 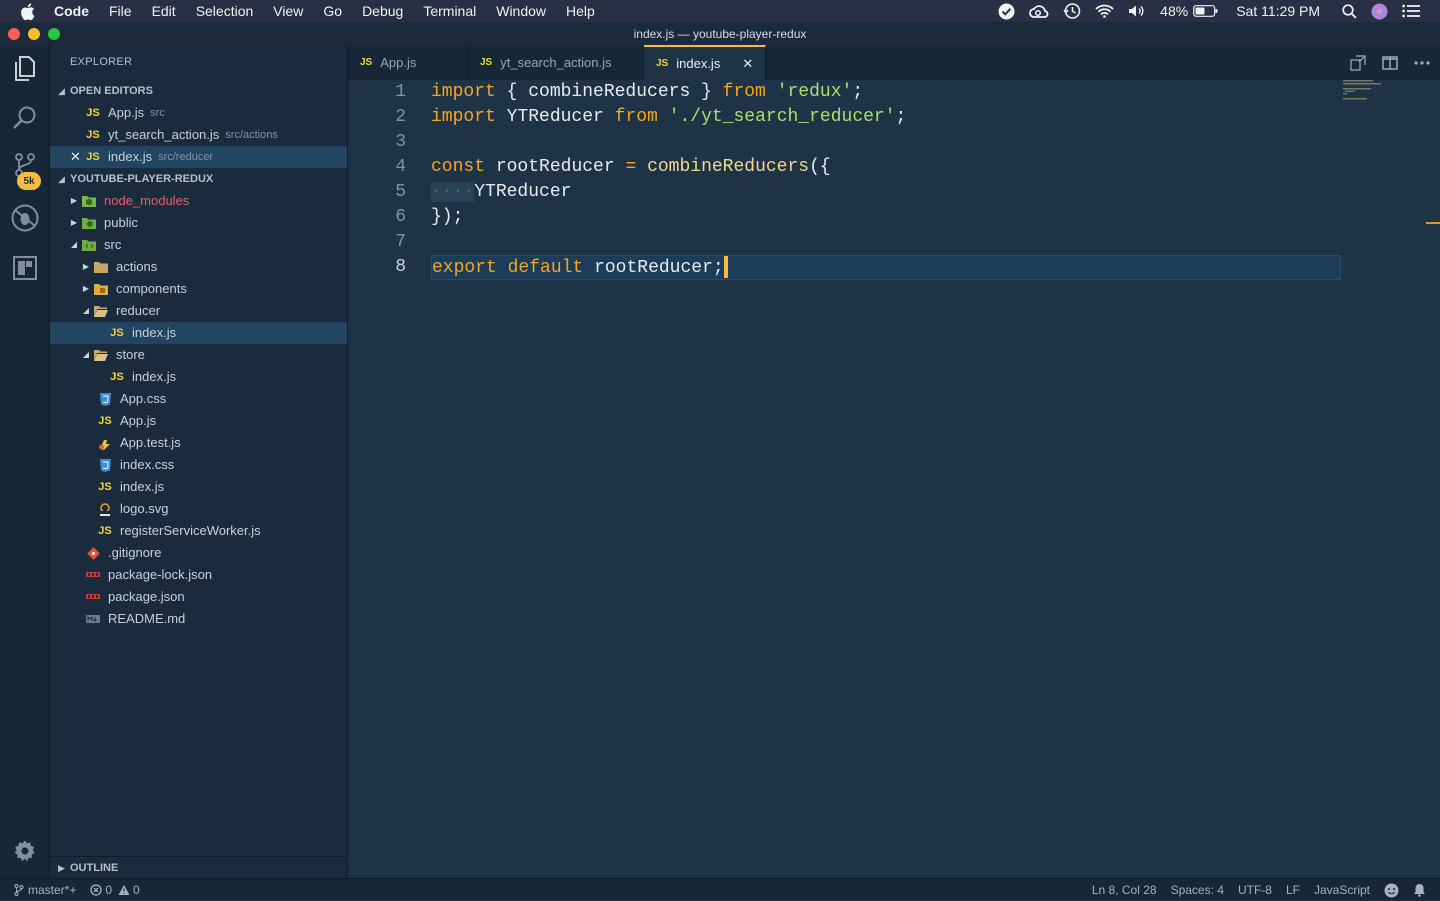 What do you see at coordinates (198, 179) in the screenshot?
I see `project-folder-header: ◢ YOUTUBE-PLAYER-REDUX` at bounding box center [198, 179].